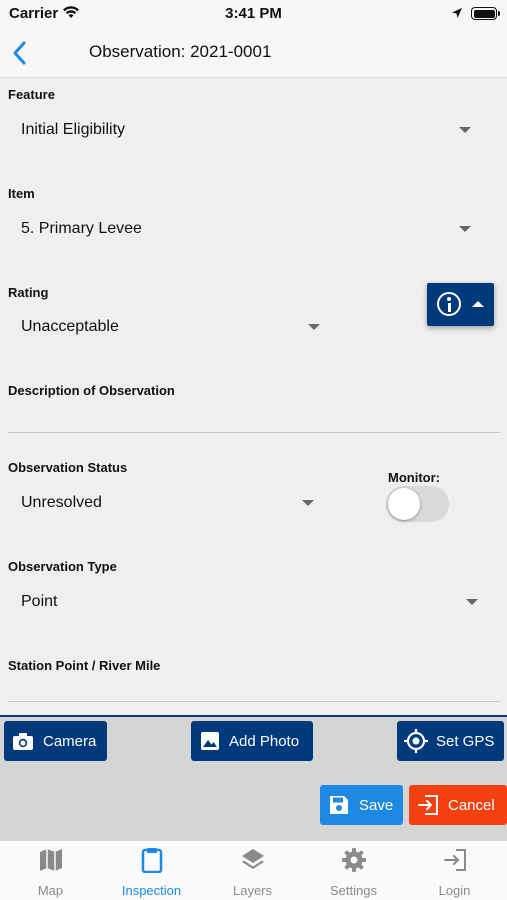 This screenshot has width=507, height=900. I want to click on observation-type-label: Observation Type, so click(62, 566).